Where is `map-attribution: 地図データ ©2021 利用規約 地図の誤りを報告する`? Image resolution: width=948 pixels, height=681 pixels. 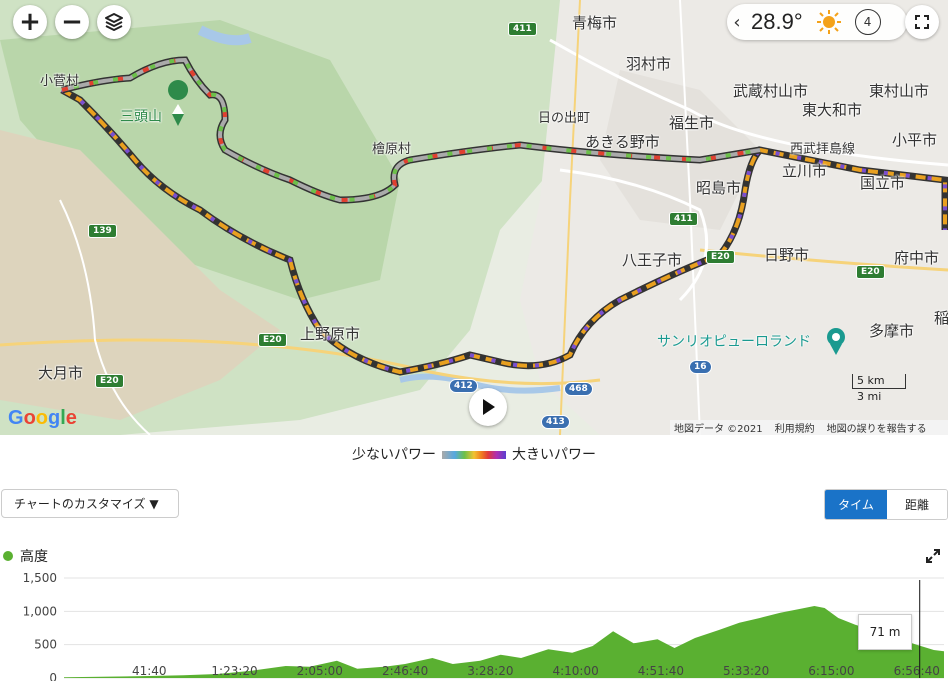
map-attribution: 地図データ ©2021 利用規約 地図の誤りを報告する is located at coordinates (809, 427).